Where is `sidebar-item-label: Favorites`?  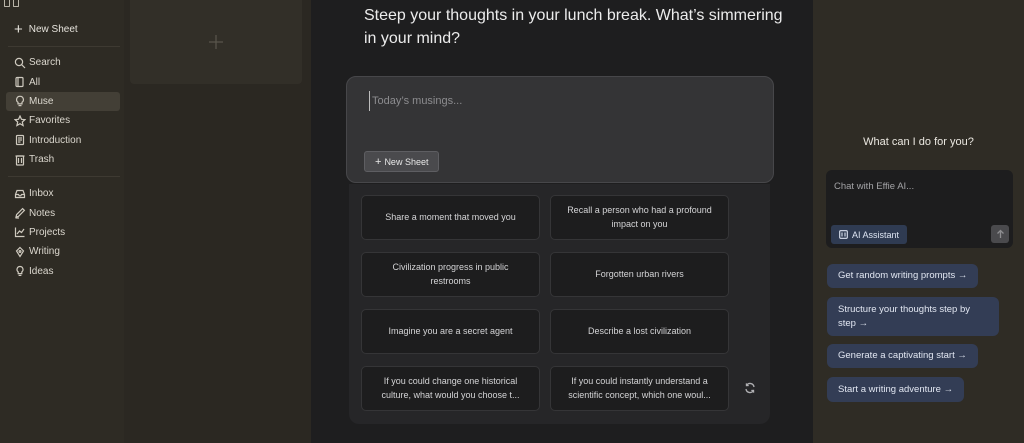
sidebar-item-label: Favorites is located at coordinates (50, 121).